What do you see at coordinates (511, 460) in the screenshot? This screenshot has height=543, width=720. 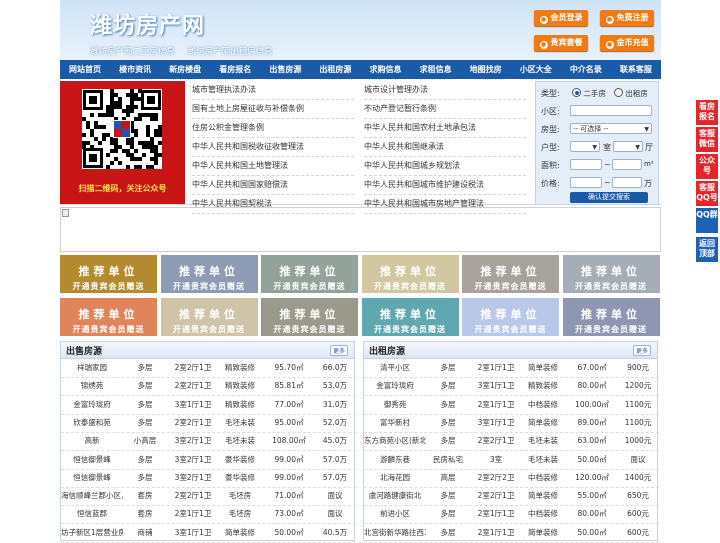 I see `table-row: 游麟东巷 民房私宅 3室 毛坯未装 50.00㎡ 面议` at bounding box center [511, 460].